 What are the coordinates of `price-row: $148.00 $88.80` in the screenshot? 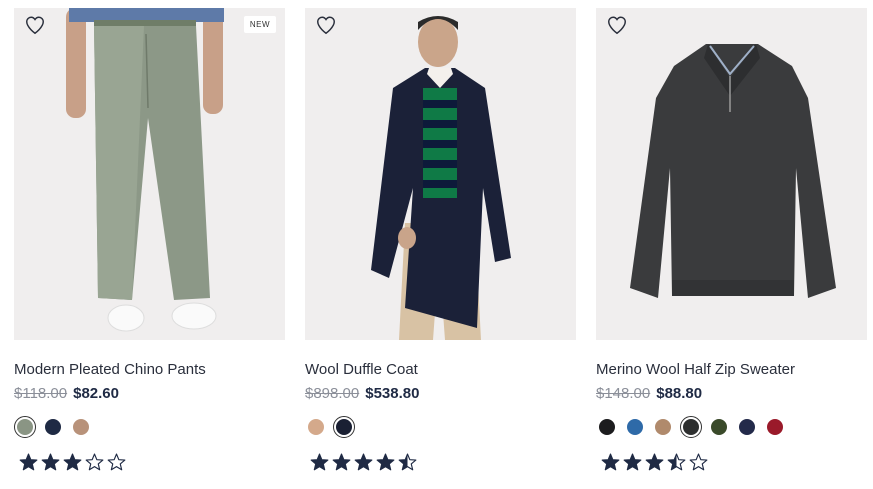 It's located at (731, 393).